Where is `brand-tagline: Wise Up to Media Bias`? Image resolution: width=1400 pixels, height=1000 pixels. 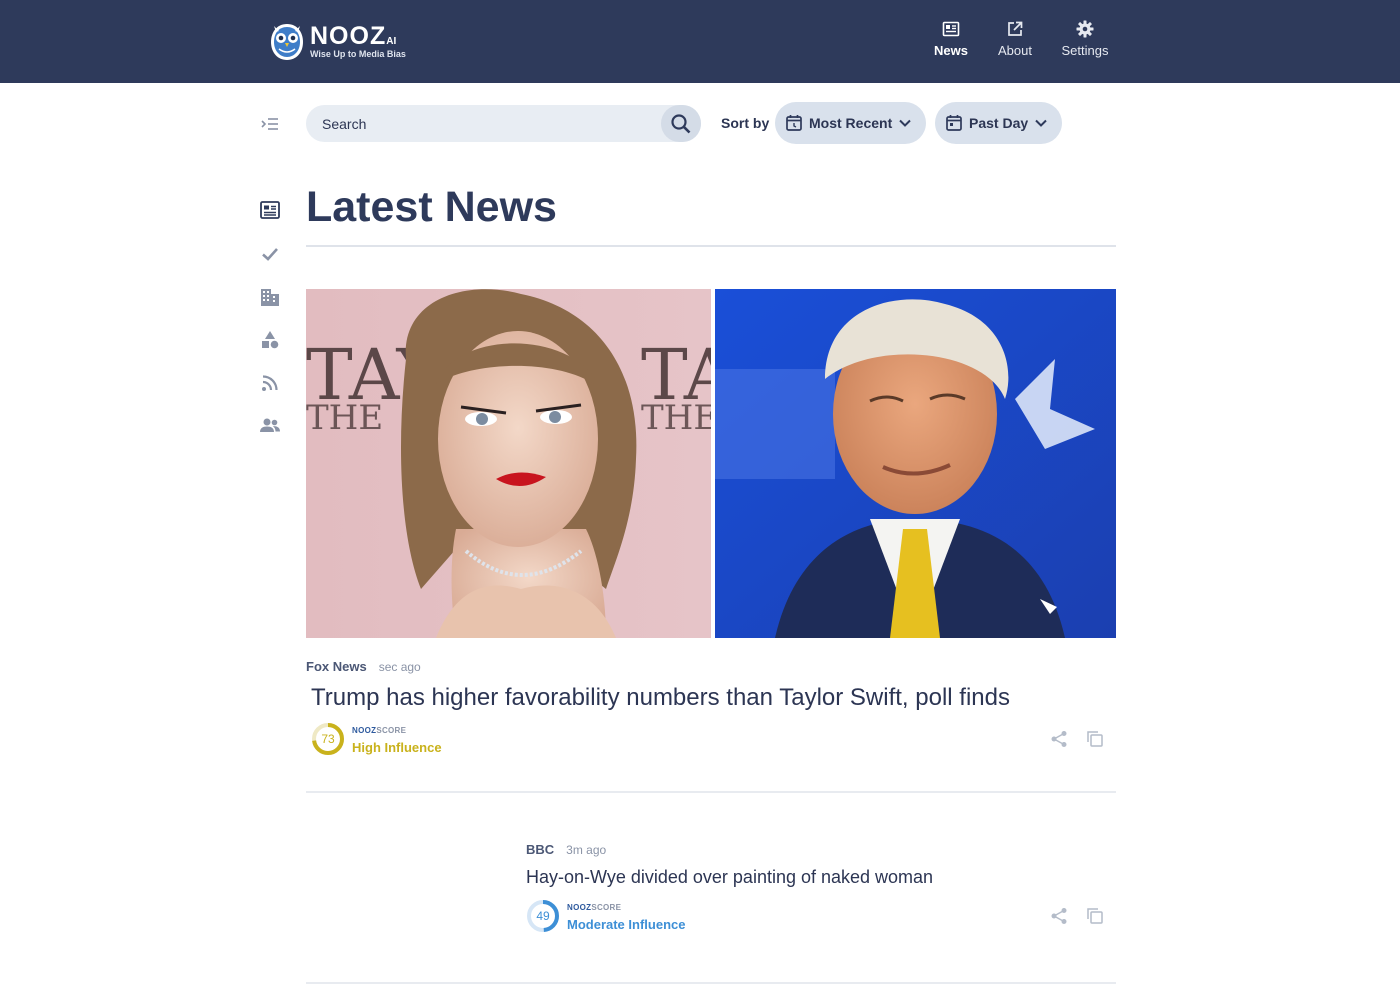 brand-tagline: Wise Up to Media Bias is located at coordinates (358, 54).